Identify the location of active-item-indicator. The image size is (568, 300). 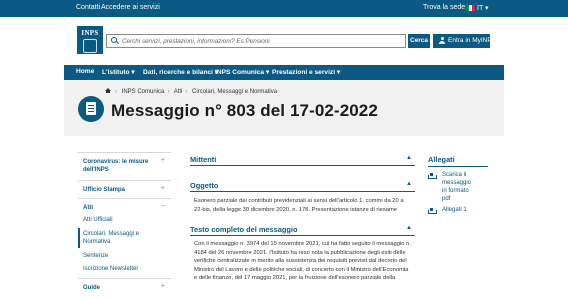
(79, 238).